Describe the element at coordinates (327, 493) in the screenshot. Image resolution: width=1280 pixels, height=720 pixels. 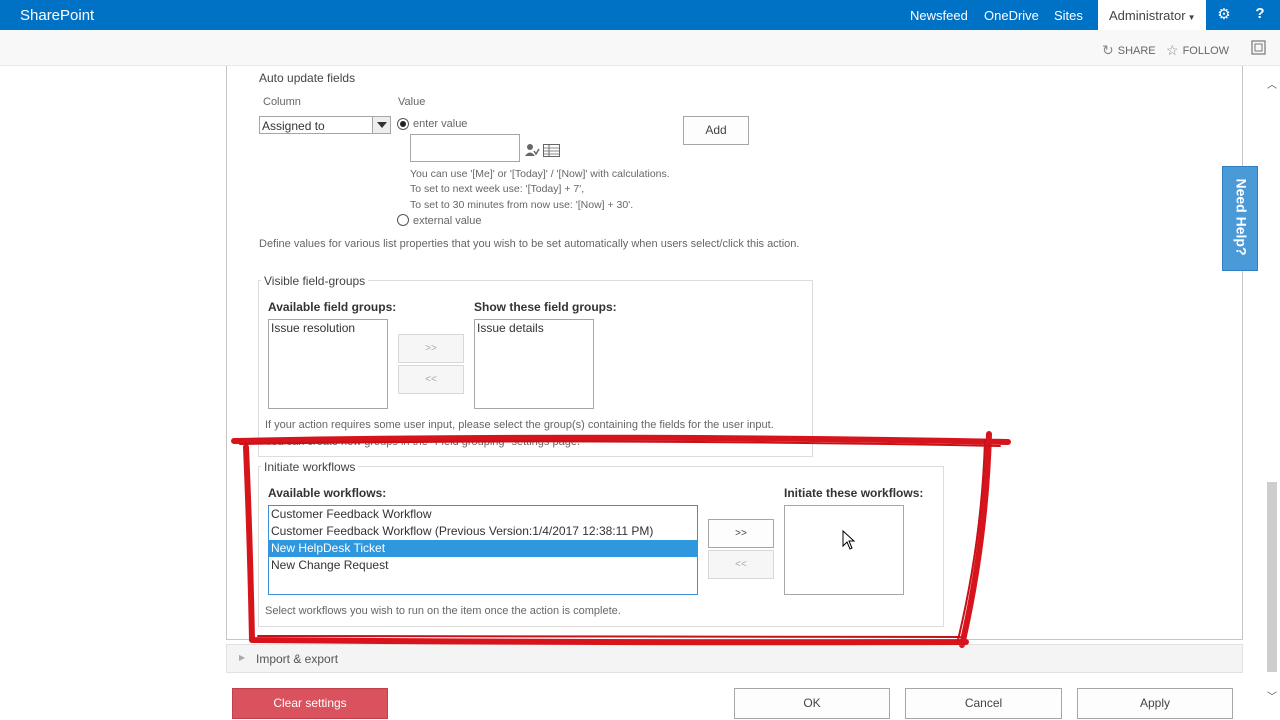
I see `available-workflows-label: Available workflows:` at that location.